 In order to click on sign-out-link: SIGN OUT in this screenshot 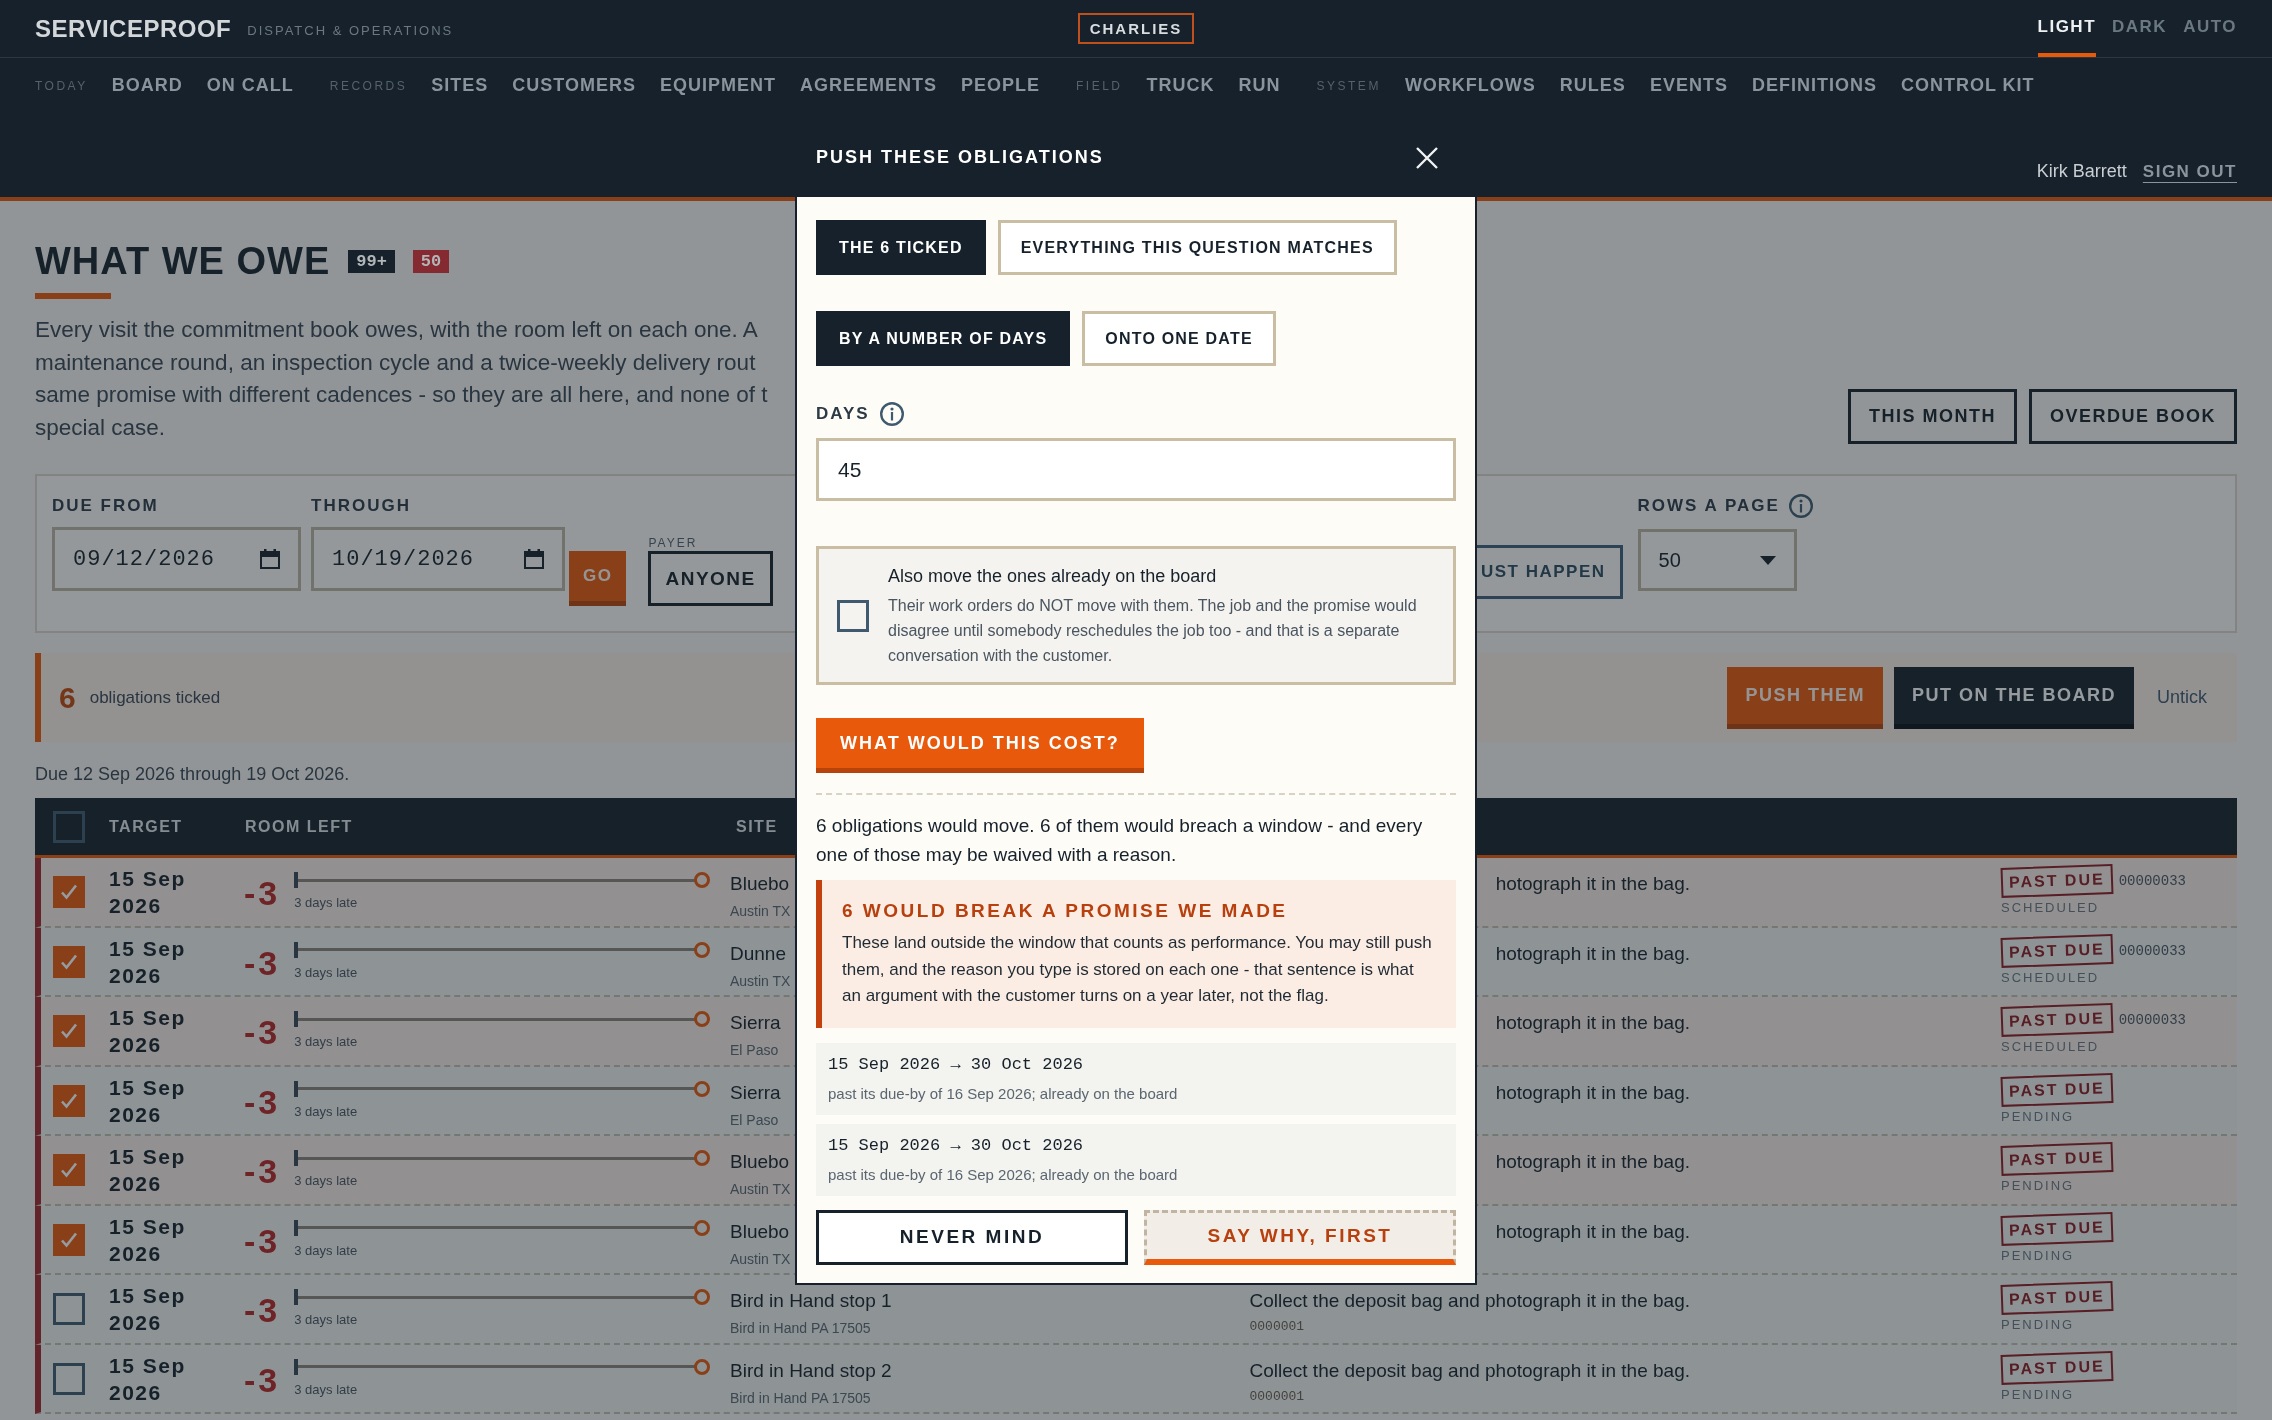, I will do `click(2189, 172)`.